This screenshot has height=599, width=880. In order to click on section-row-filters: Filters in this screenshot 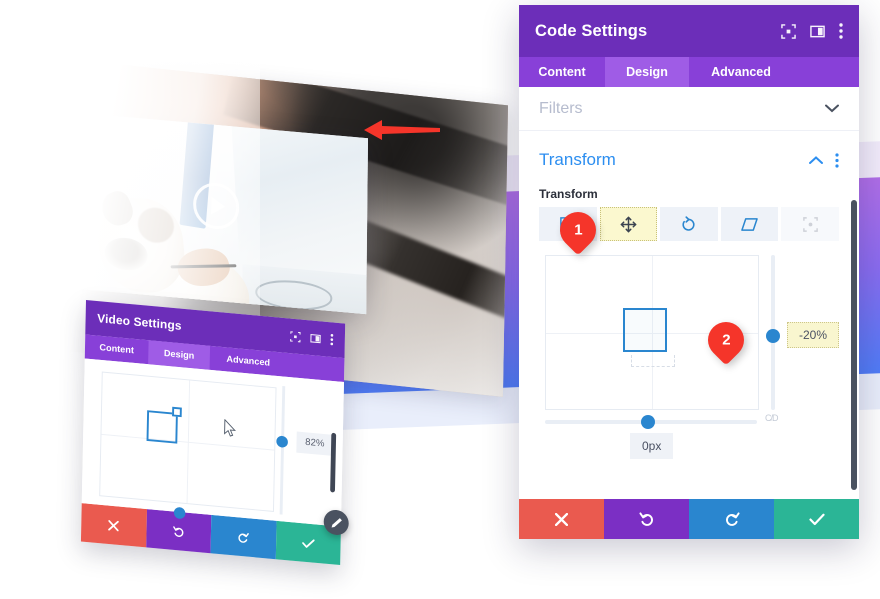, I will do `click(689, 109)`.